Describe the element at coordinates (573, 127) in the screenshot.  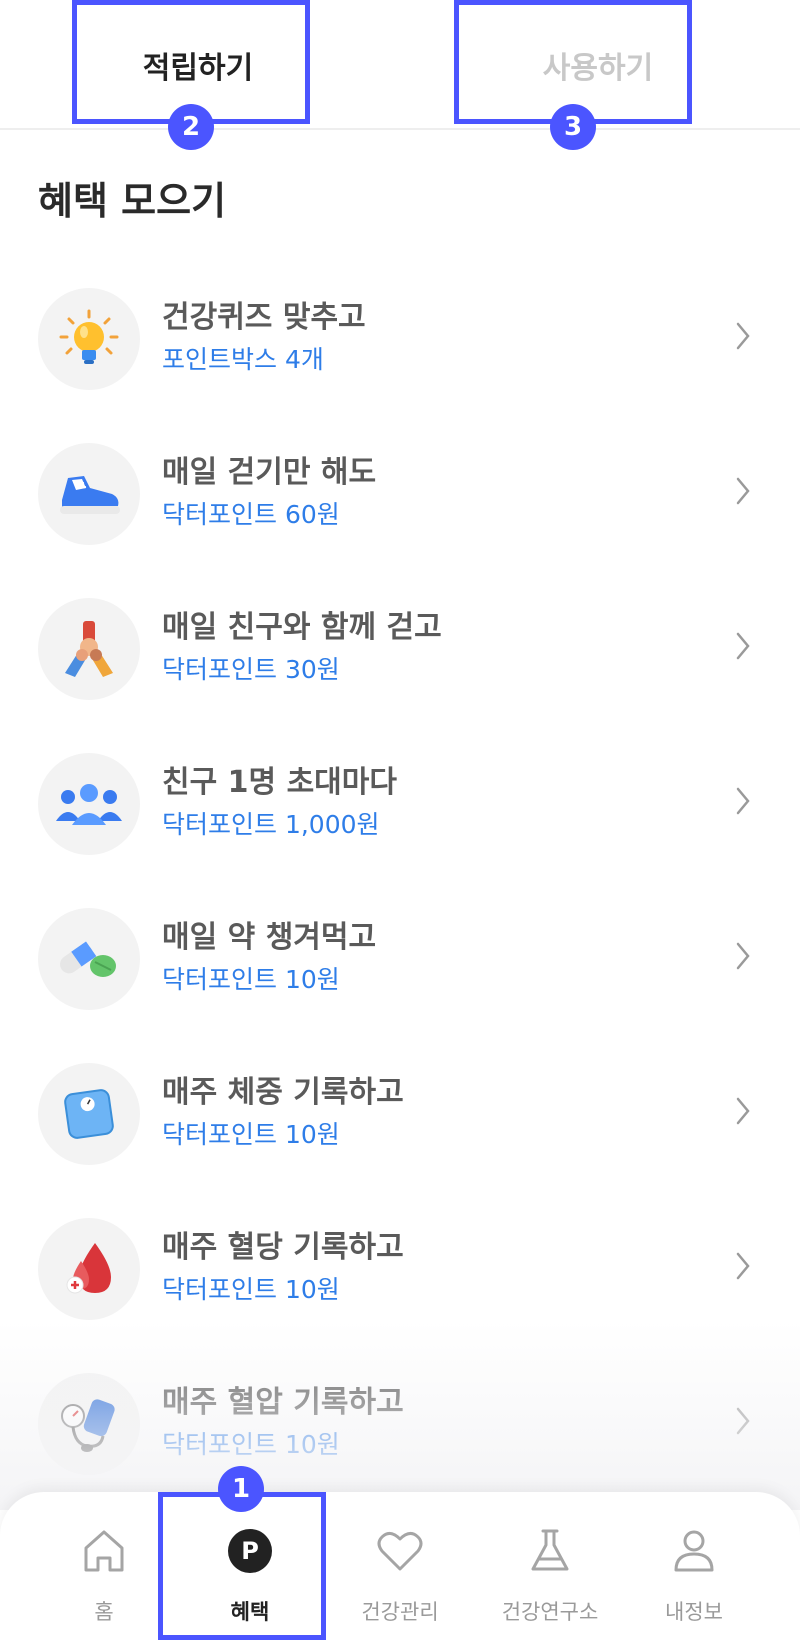
I see `annotation-badge-3: 3` at that location.